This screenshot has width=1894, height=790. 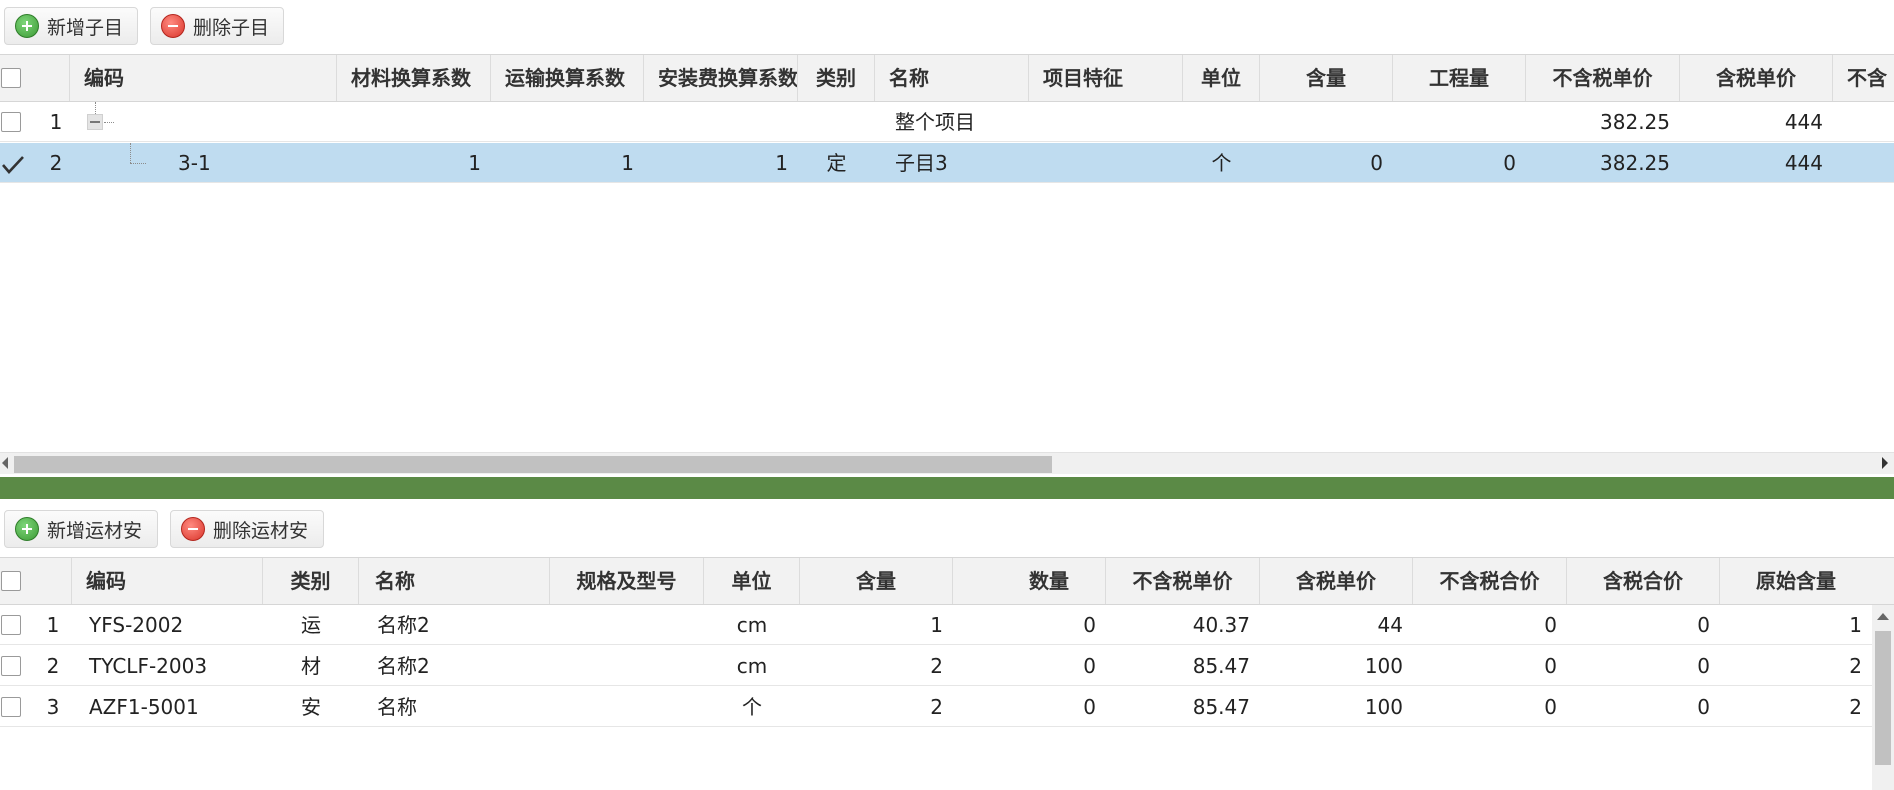 What do you see at coordinates (1643, 581) in the screenshot?
I see `col-header-total-inc-tax: 含税合价` at bounding box center [1643, 581].